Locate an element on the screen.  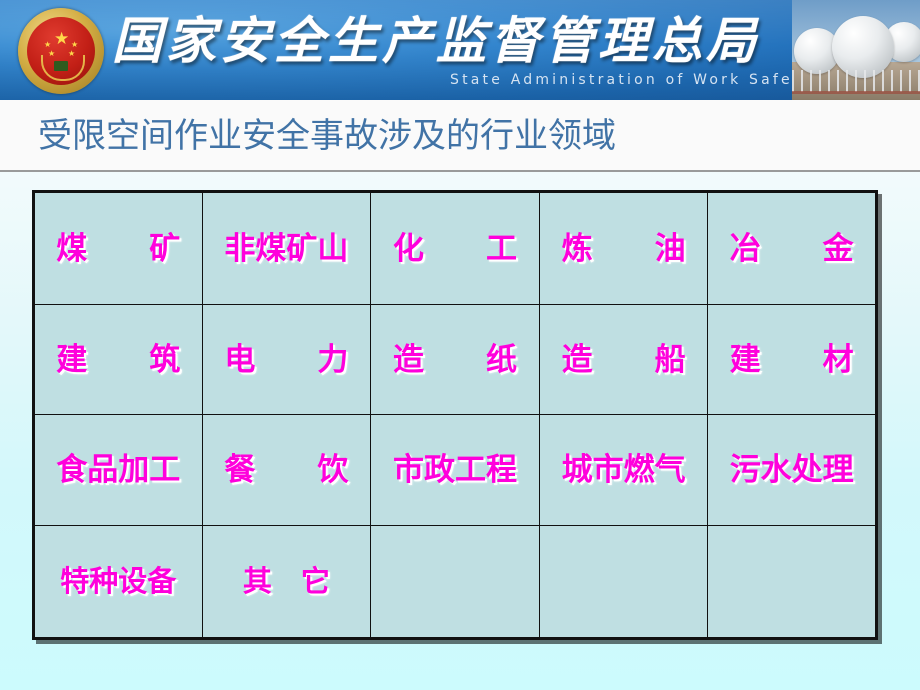
table-cell-label: 炼 油 is located at coordinates (623, 248).